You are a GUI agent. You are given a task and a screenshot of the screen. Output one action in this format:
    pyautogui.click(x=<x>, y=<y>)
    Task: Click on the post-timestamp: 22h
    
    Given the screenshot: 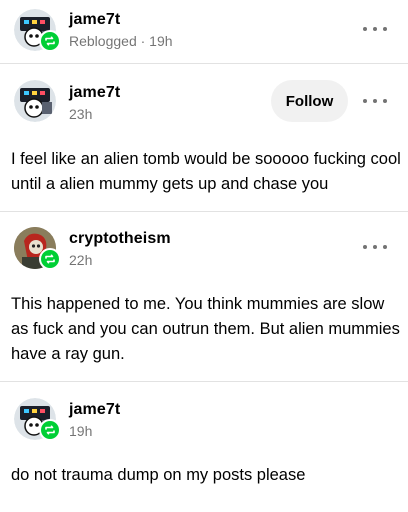 What is the action you would take?
    pyautogui.click(x=81, y=260)
    